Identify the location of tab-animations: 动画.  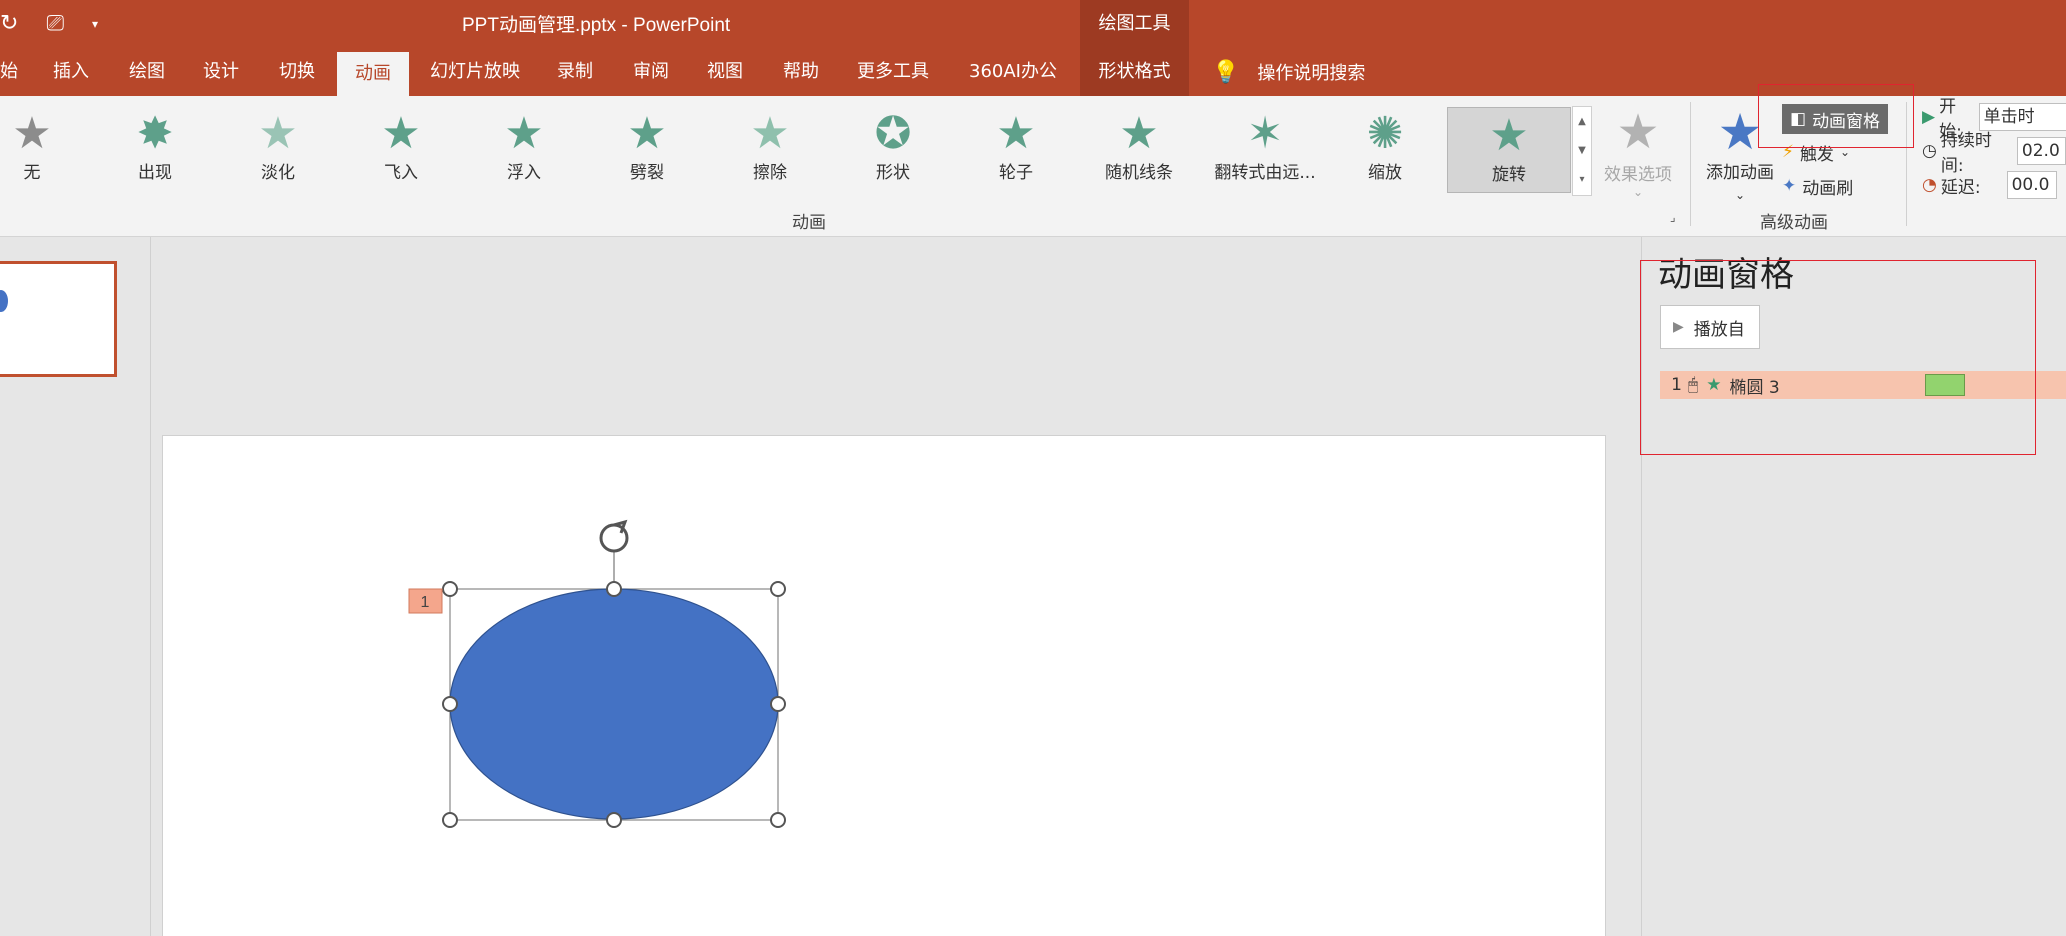
(373, 74).